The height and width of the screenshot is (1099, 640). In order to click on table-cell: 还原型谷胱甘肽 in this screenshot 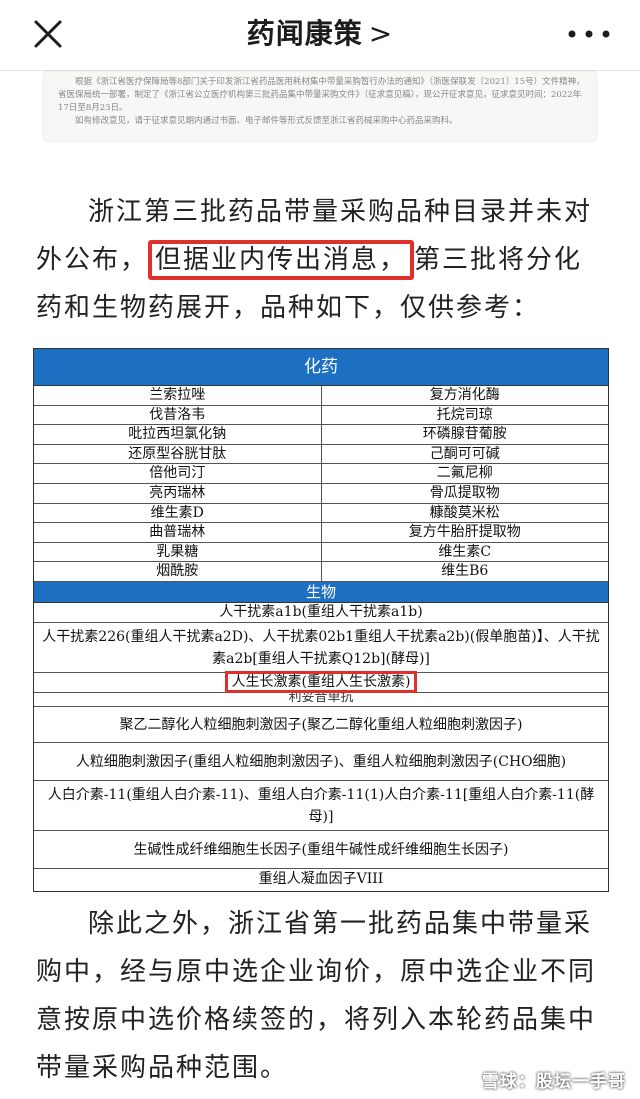, I will do `click(177, 453)`.